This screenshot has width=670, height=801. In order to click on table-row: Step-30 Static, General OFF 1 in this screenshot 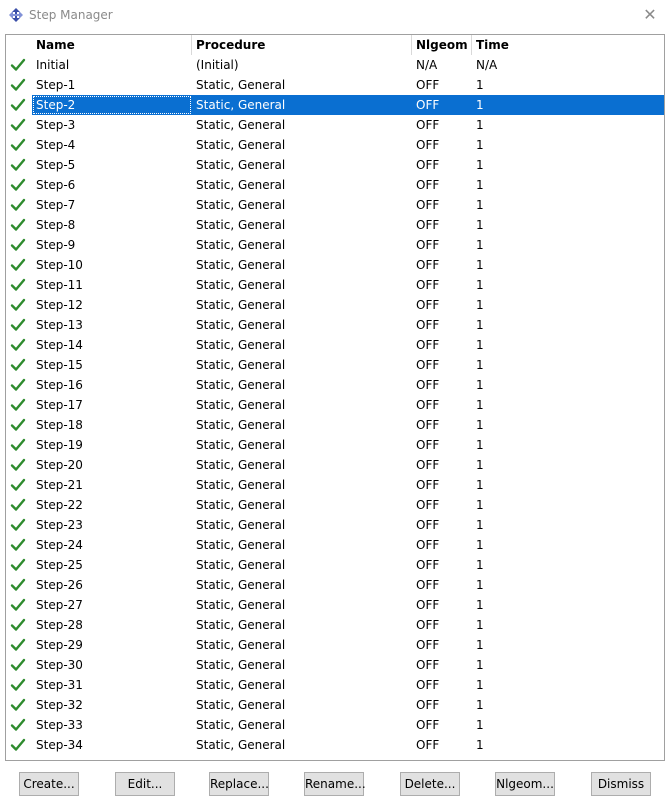, I will do `click(335, 665)`.